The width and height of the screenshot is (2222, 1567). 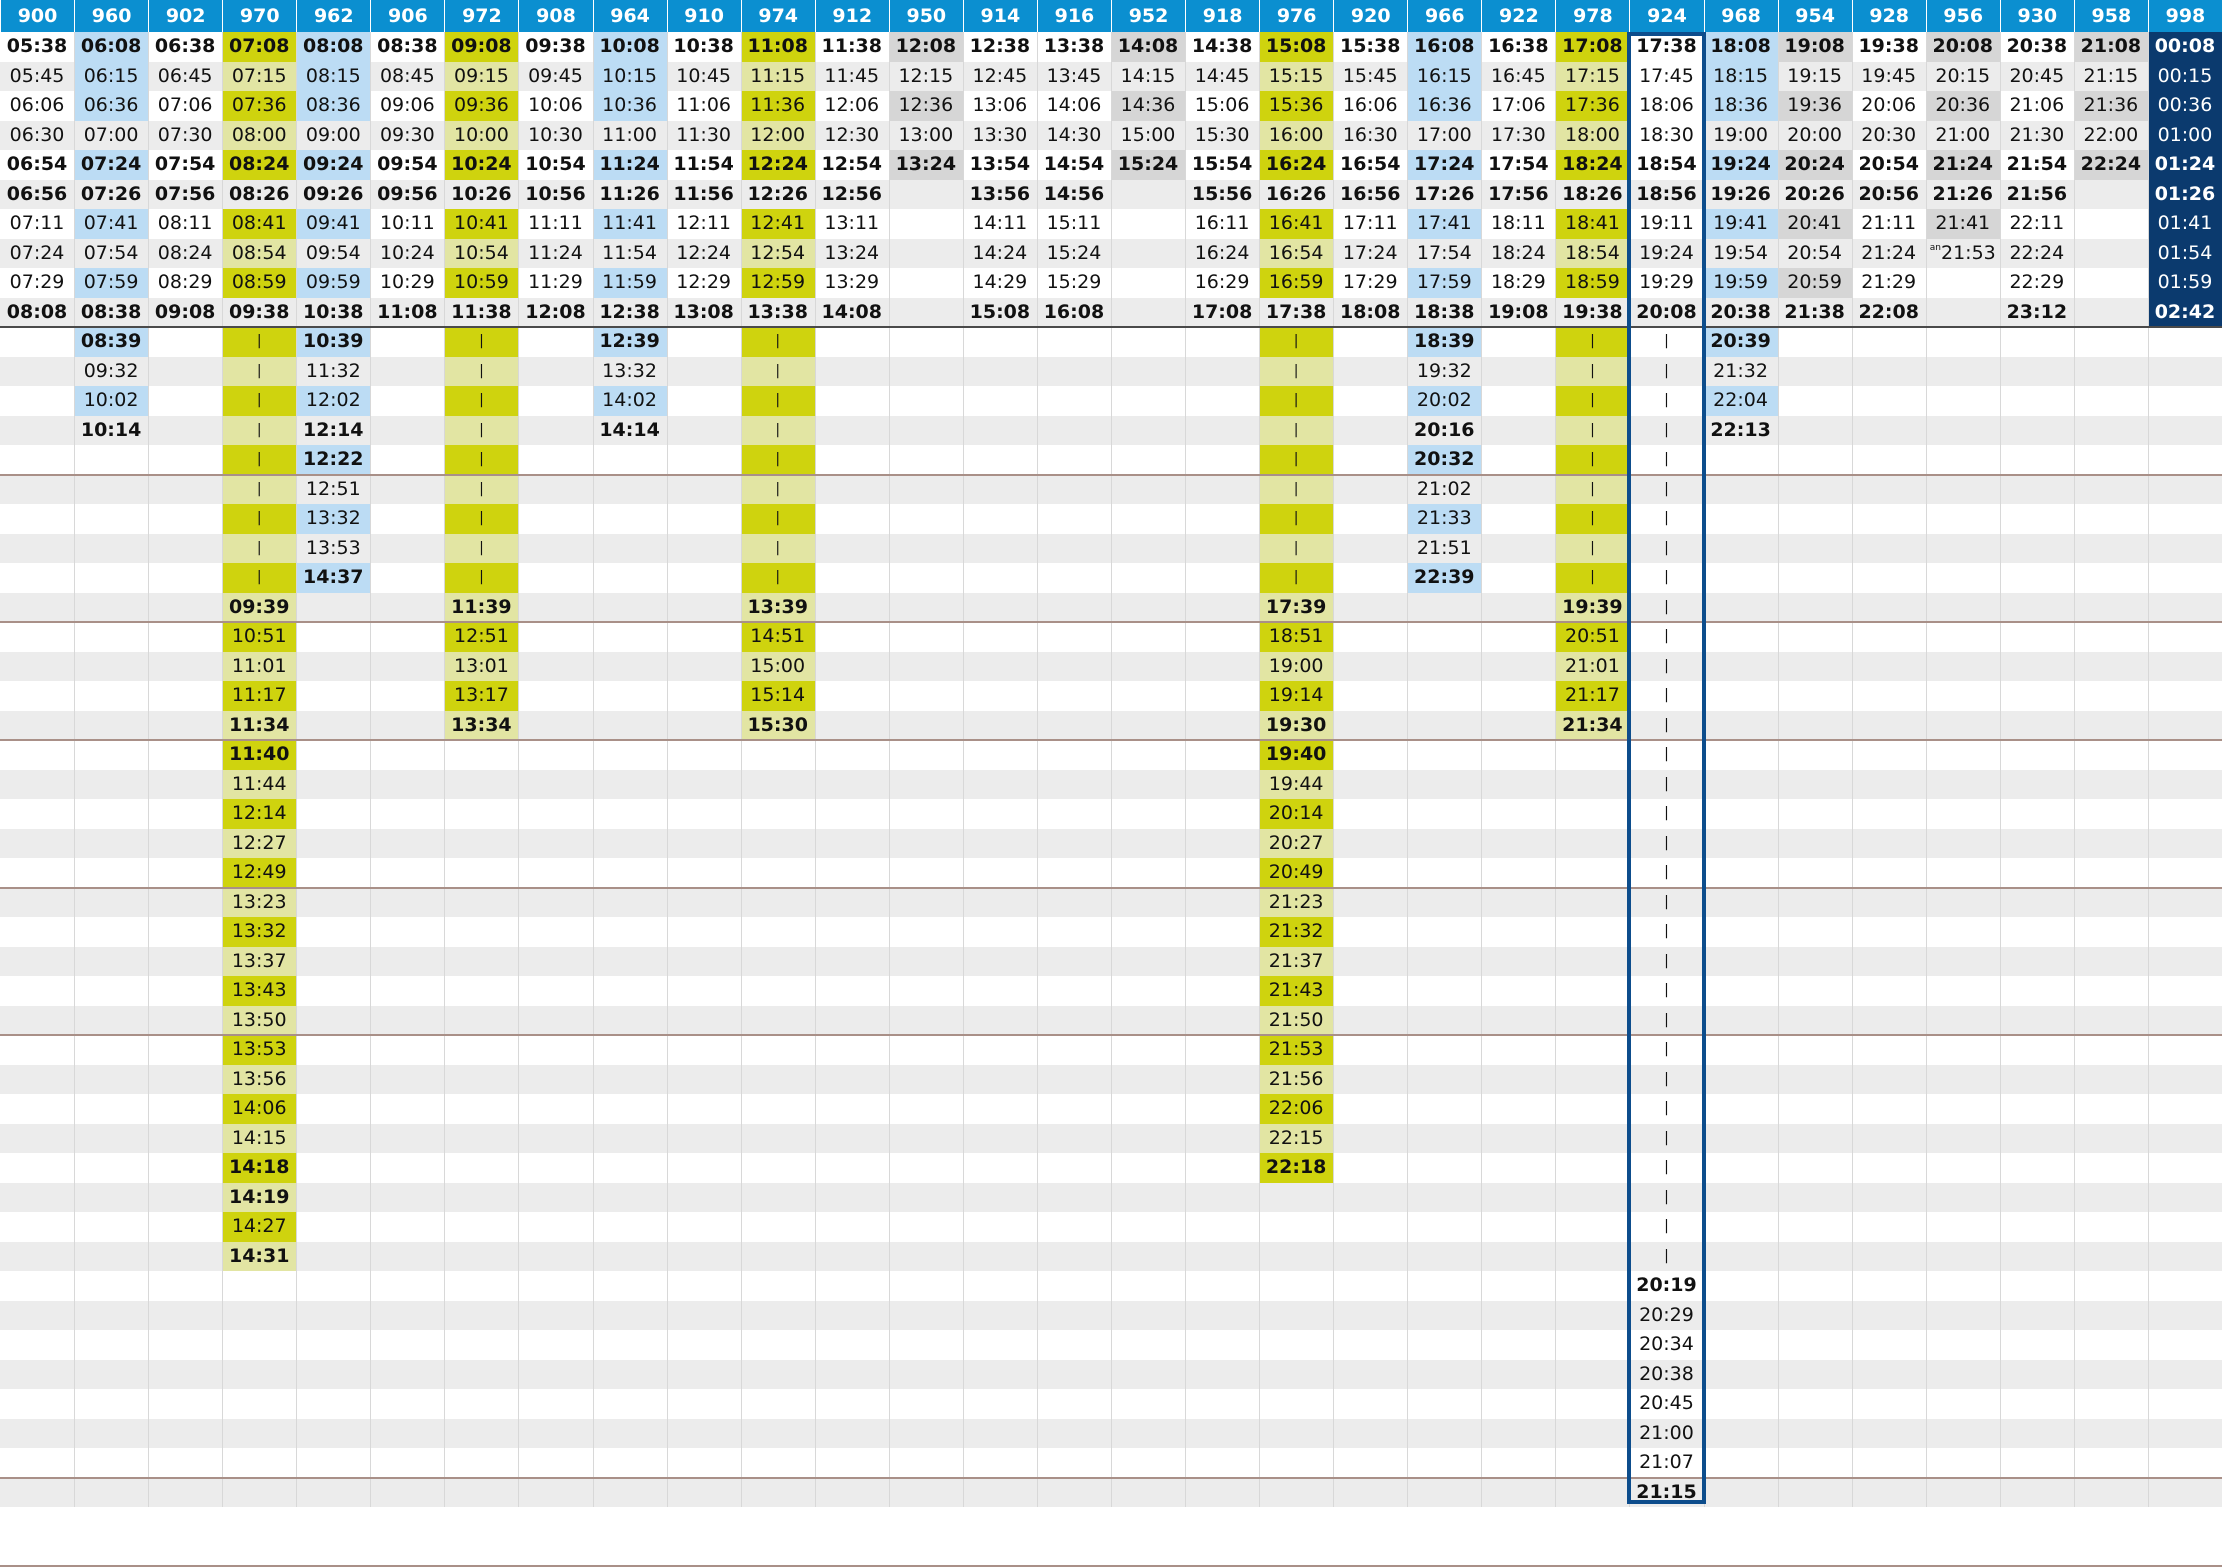 I want to click on time-cell: 13:24, so click(x=925, y=165).